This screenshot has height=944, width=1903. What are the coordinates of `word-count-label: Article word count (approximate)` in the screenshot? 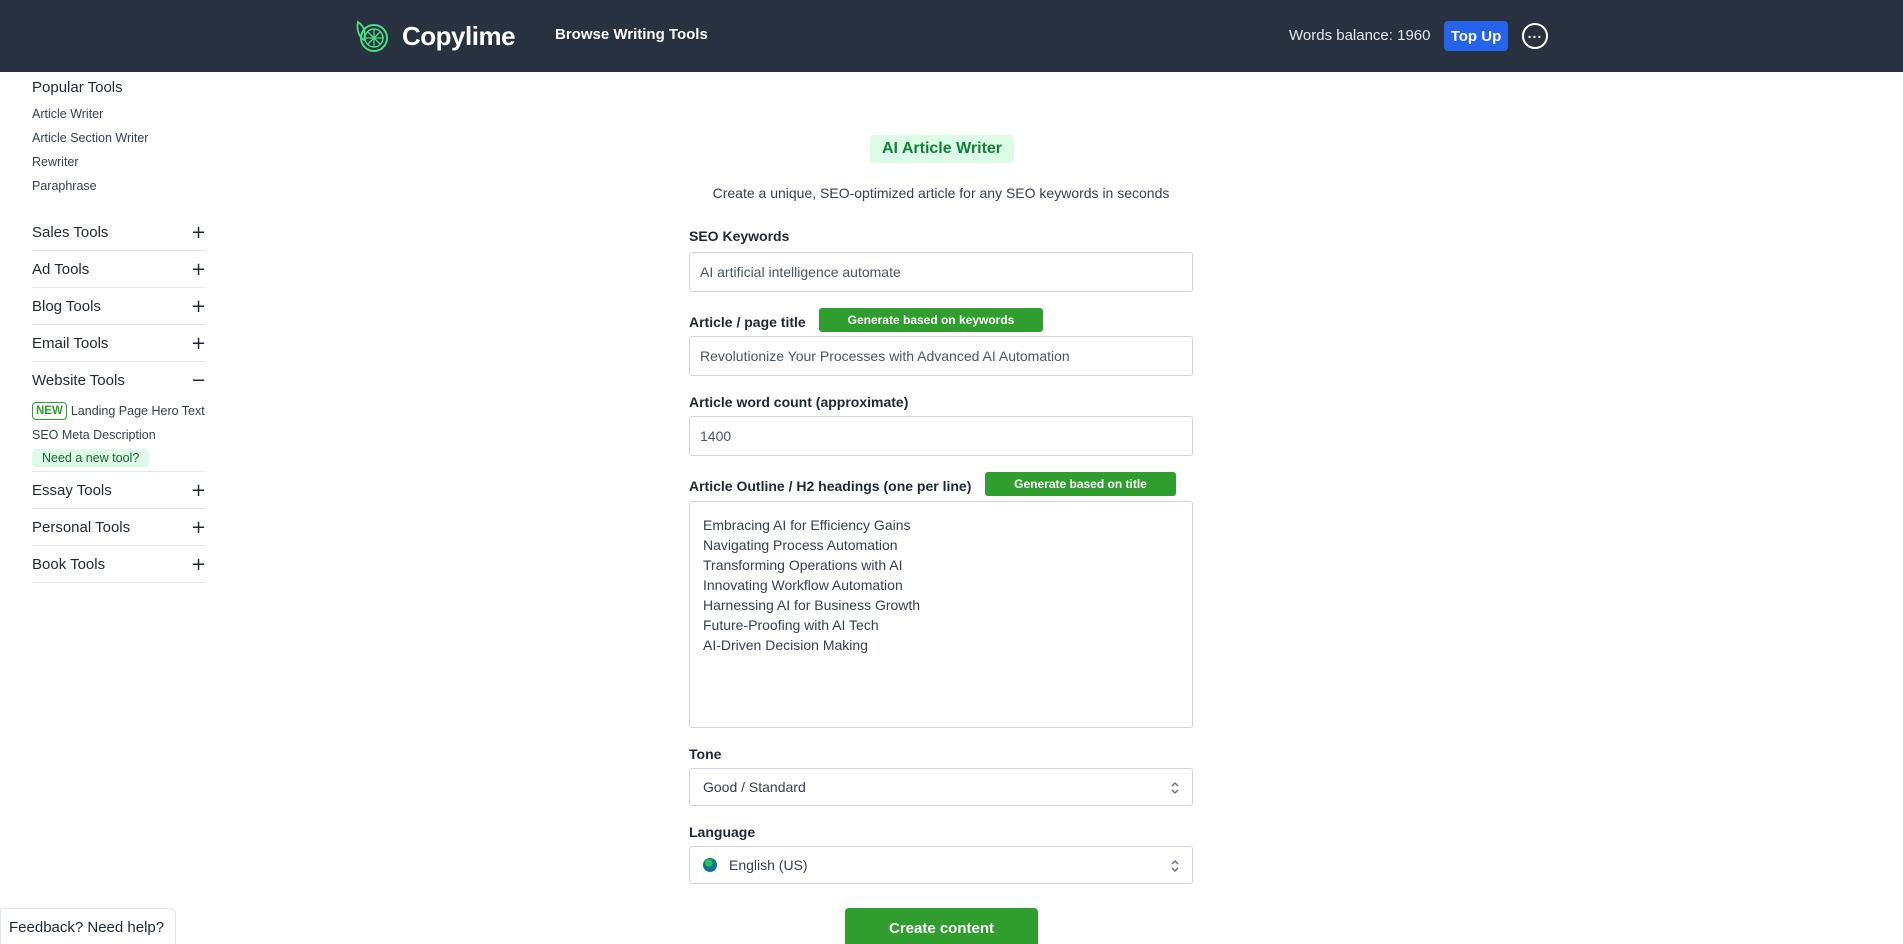 It's located at (799, 402).